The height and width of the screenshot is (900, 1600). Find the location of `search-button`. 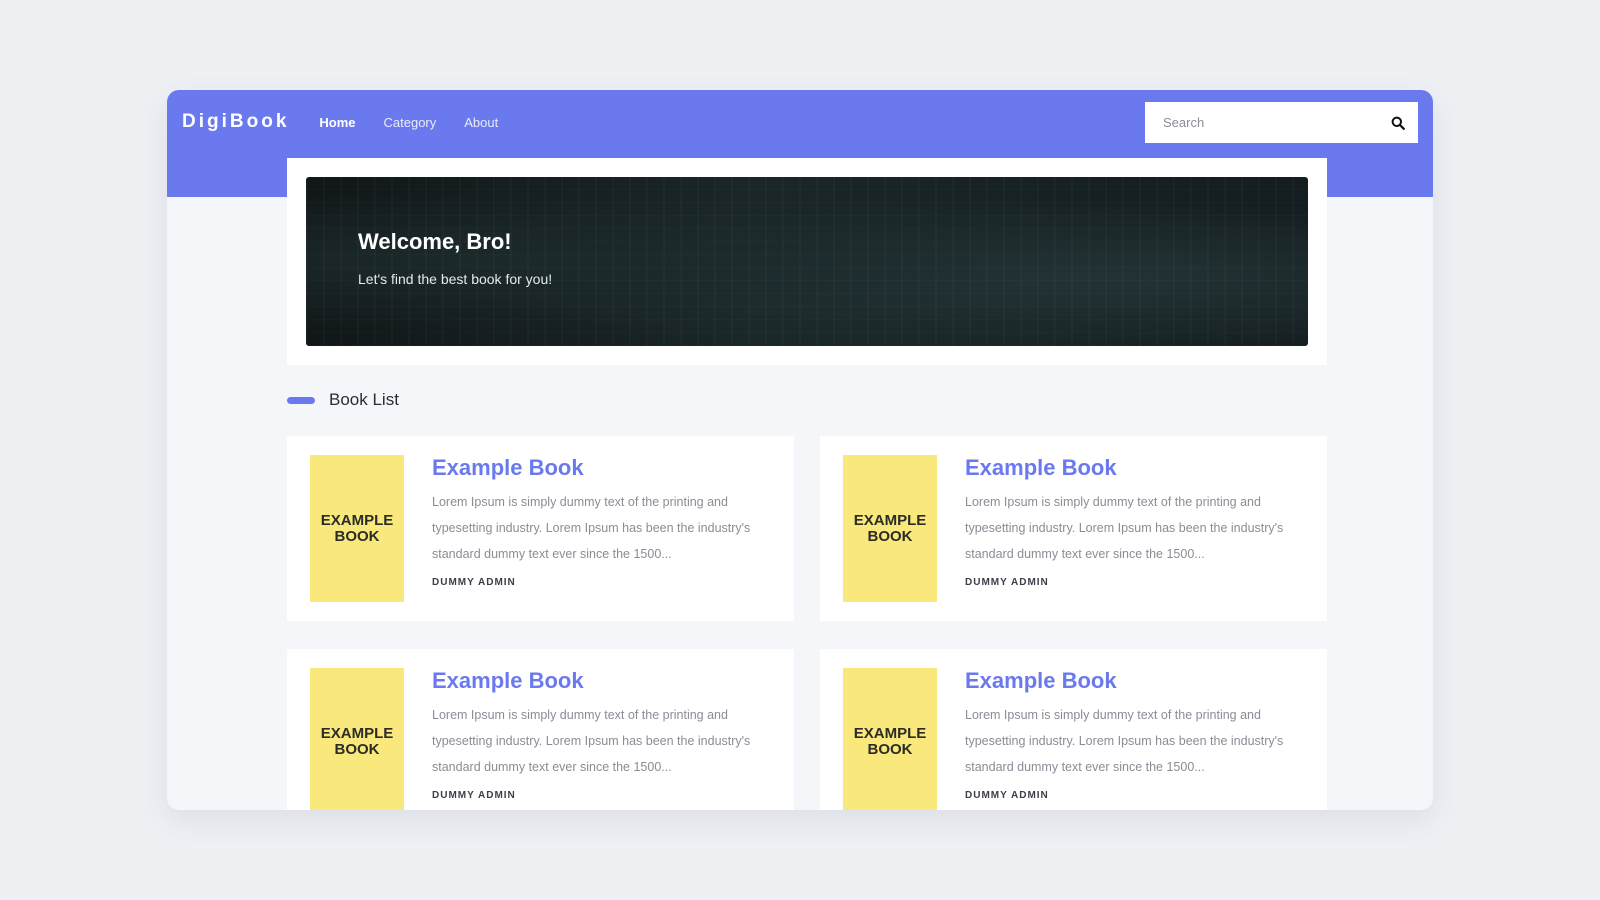

search-button is located at coordinates (1398, 122).